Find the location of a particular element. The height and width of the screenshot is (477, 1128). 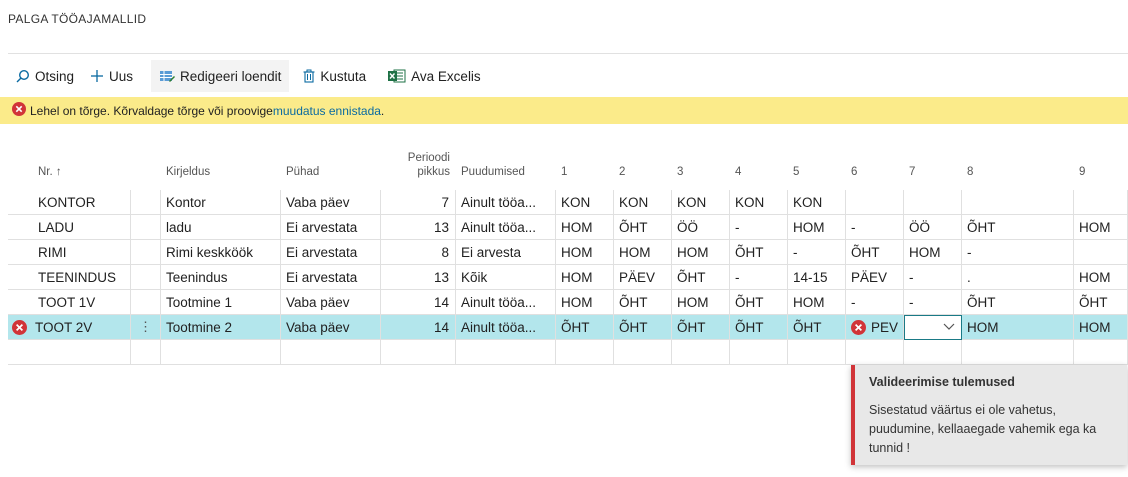

cell-day-8: HOM is located at coordinates (1018, 327).